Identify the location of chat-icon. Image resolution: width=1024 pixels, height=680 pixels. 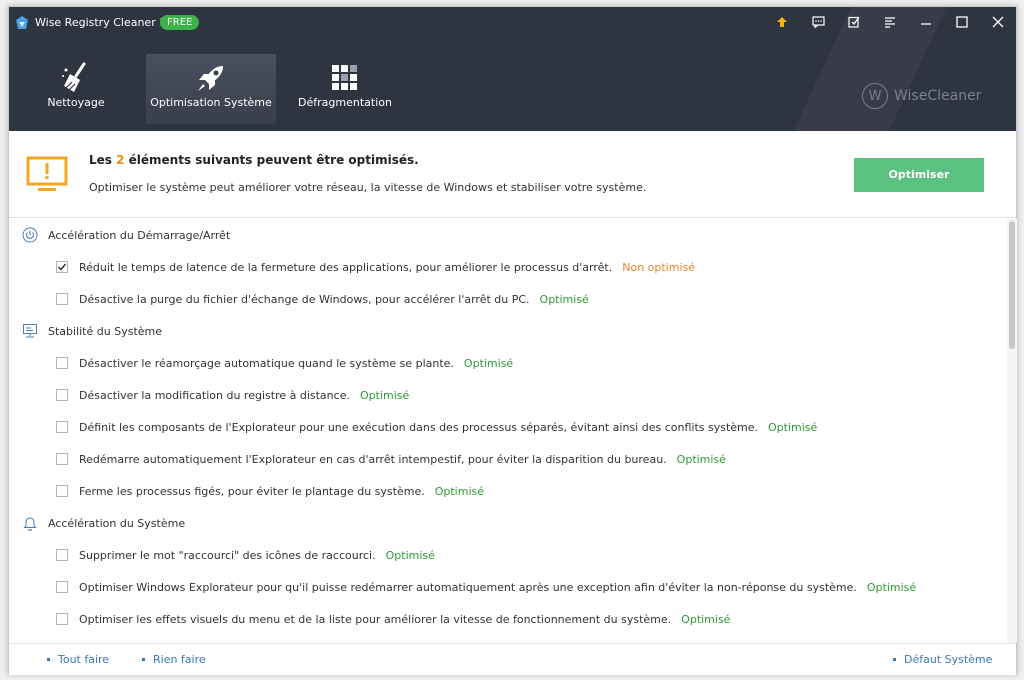
(818, 22).